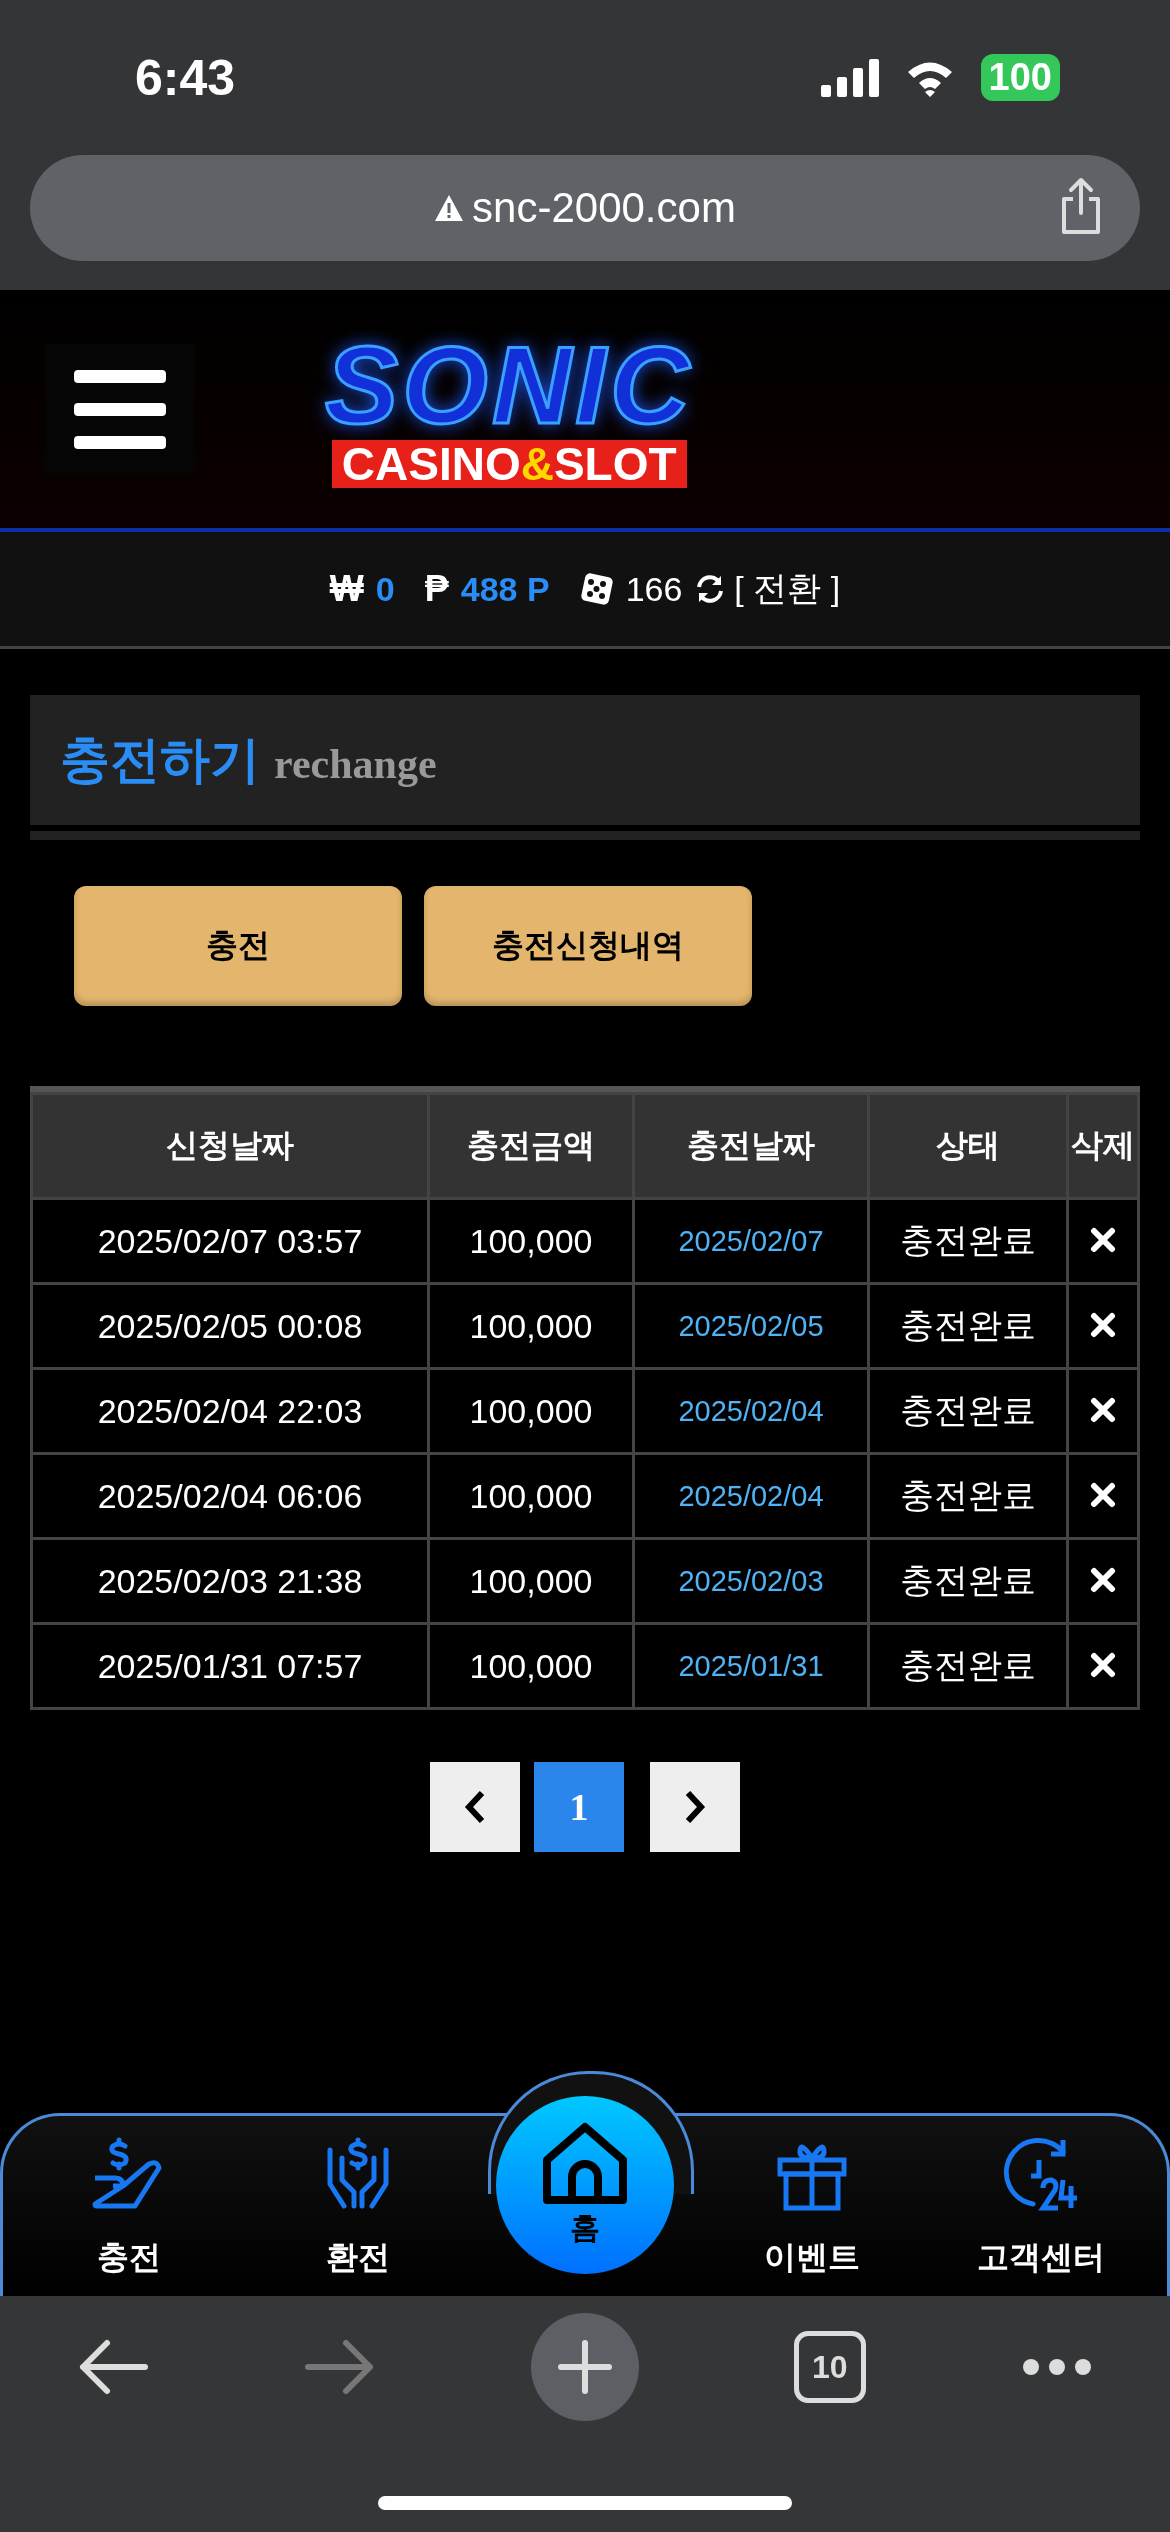 The height and width of the screenshot is (2532, 1170). What do you see at coordinates (1103, 1146) in the screenshot?
I see `column-header: 삭제` at bounding box center [1103, 1146].